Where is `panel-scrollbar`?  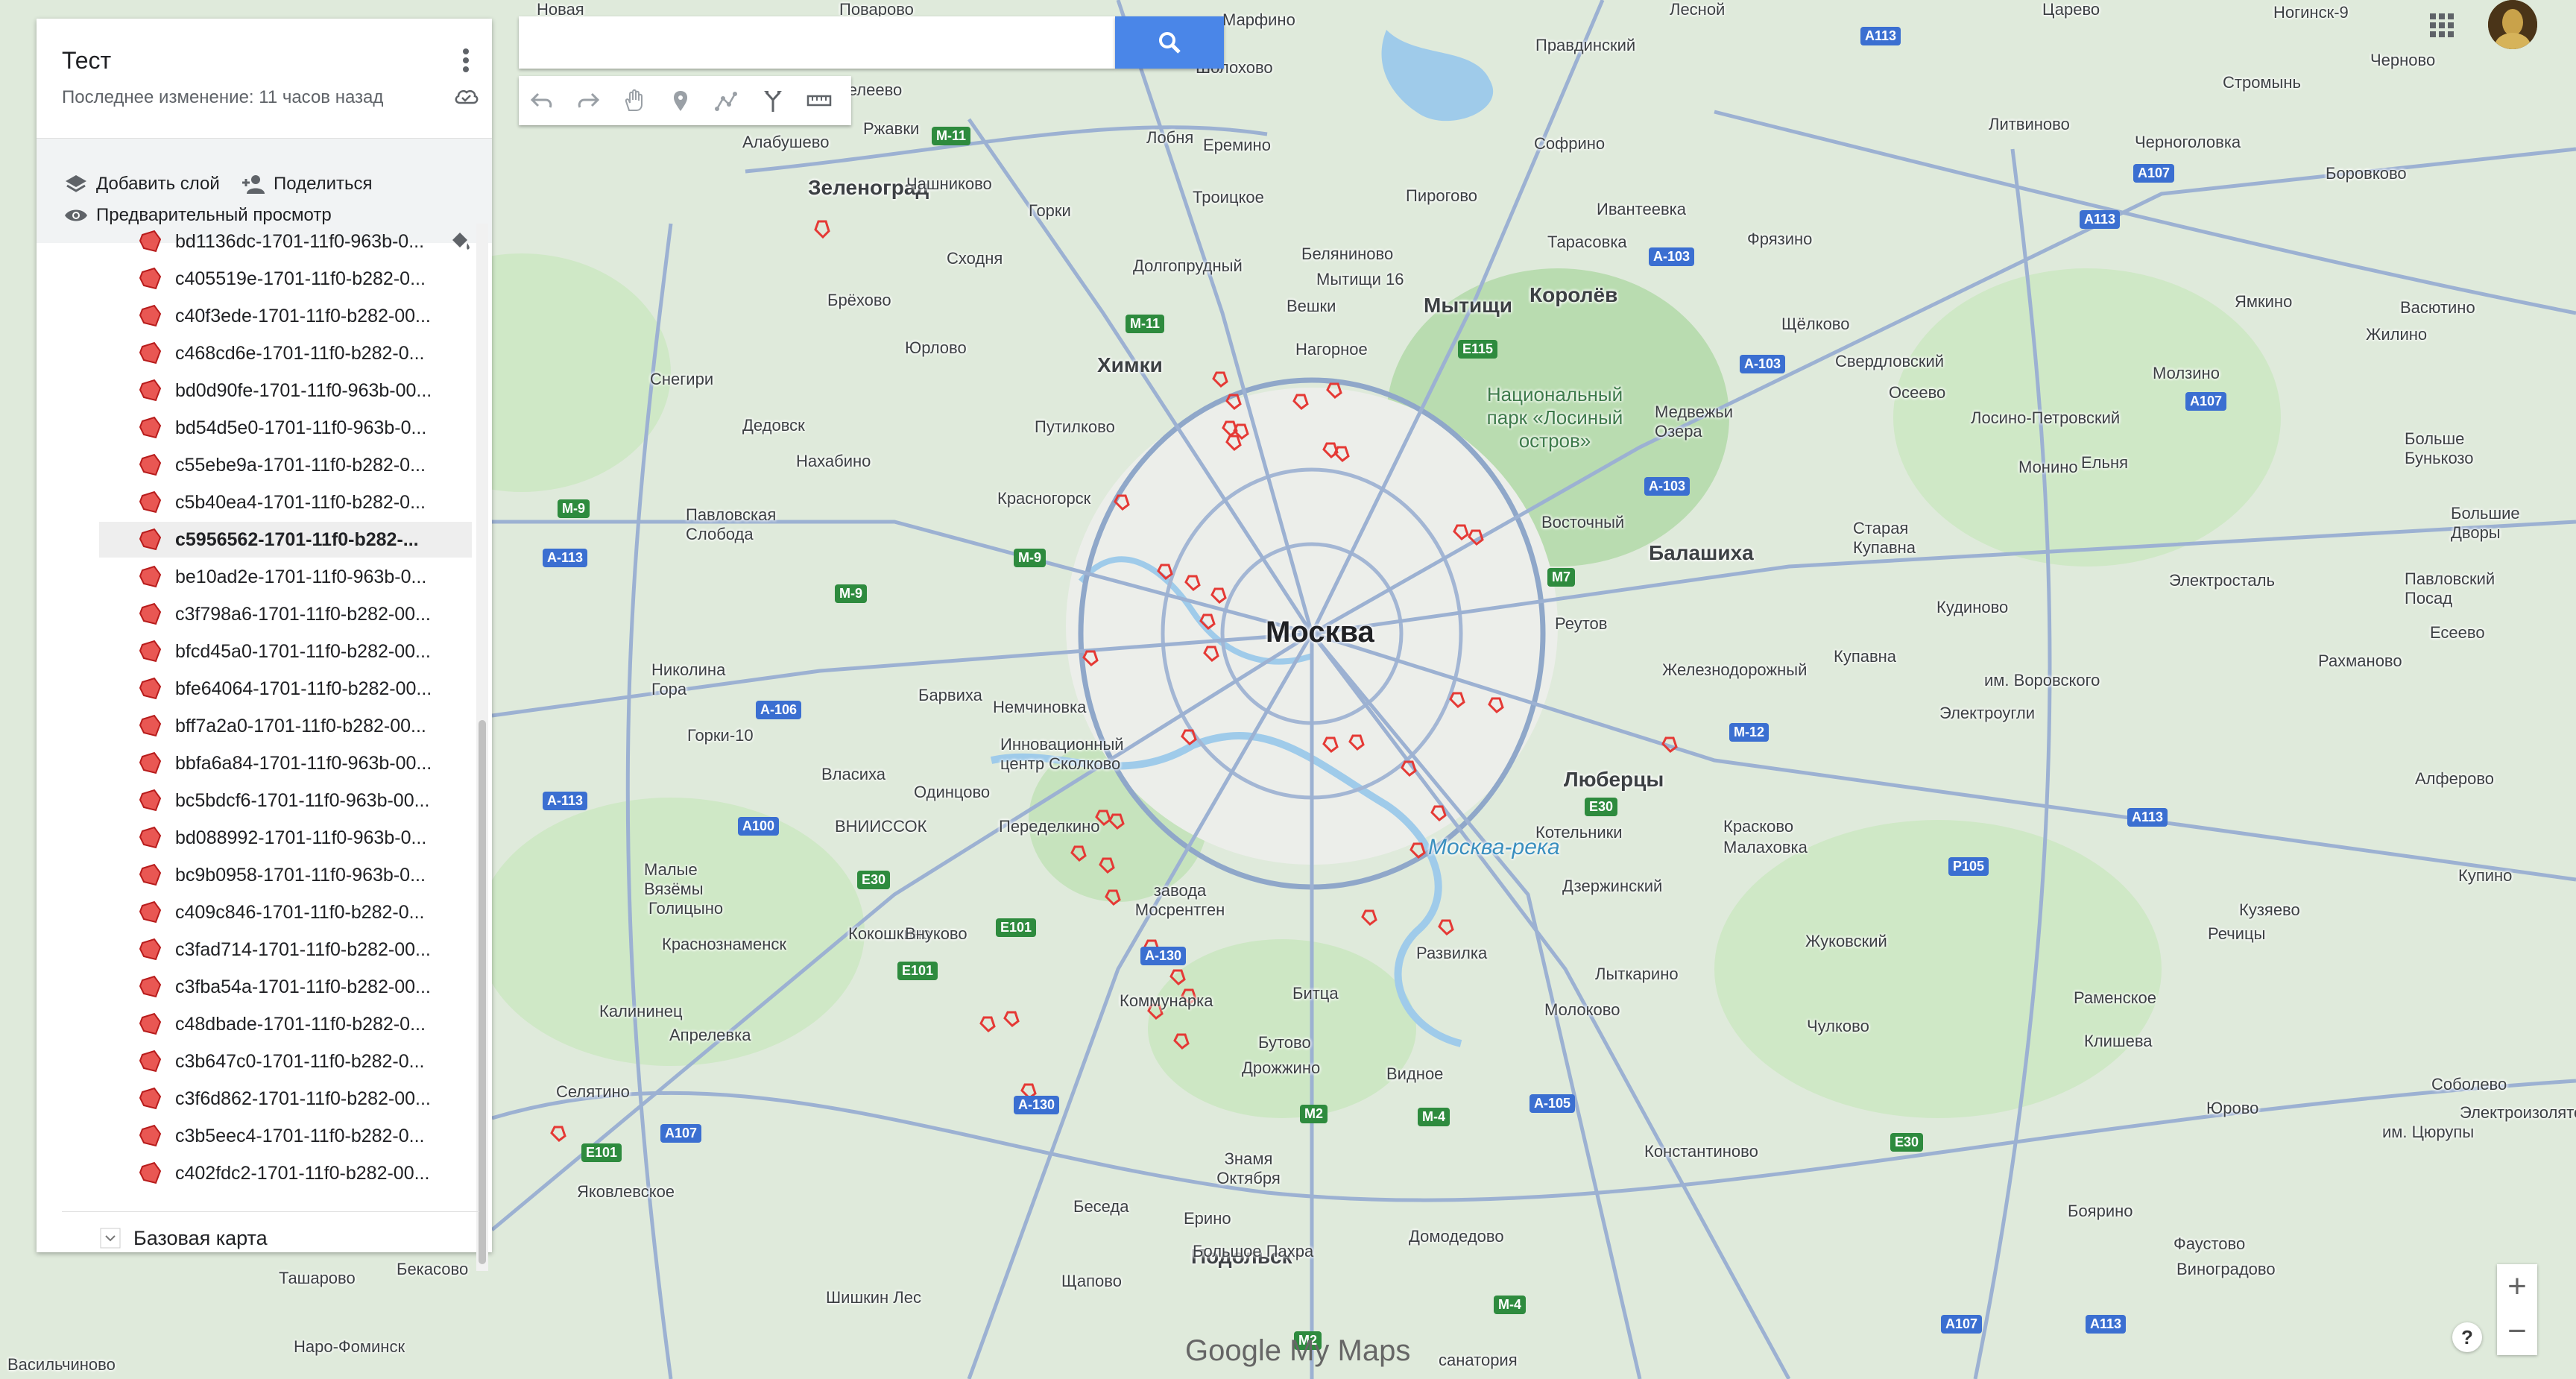 panel-scrollbar is located at coordinates (482, 747).